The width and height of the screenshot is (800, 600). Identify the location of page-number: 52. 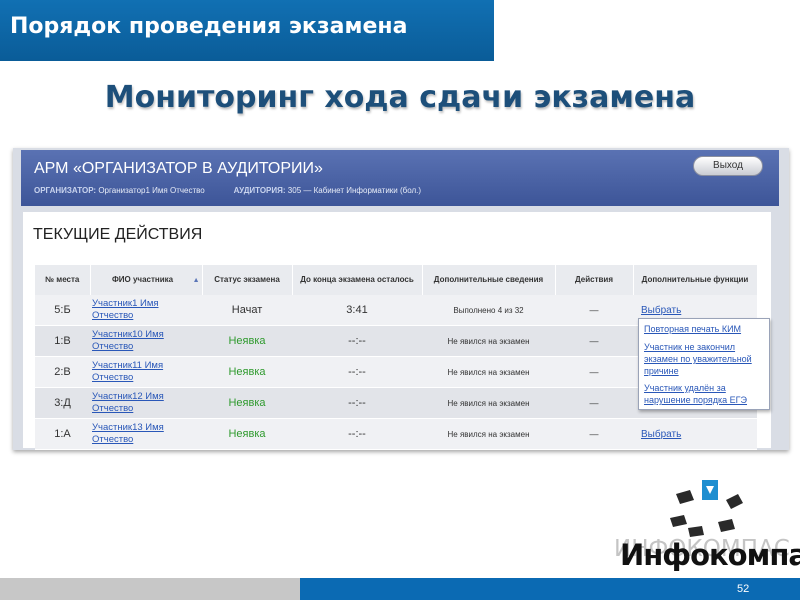
(743, 589).